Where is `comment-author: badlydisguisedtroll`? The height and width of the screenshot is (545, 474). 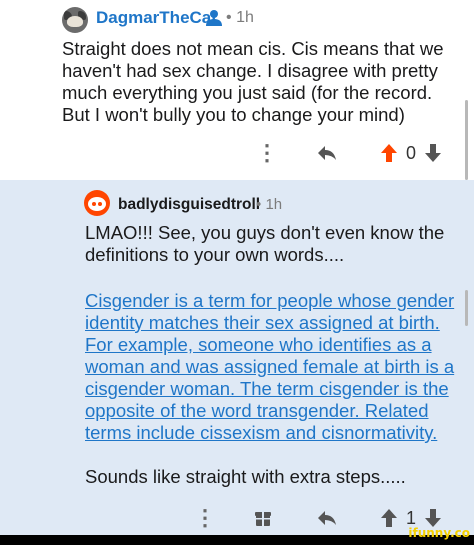
comment-author: badlydisguisedtroll is located at coordinates (189, 205).